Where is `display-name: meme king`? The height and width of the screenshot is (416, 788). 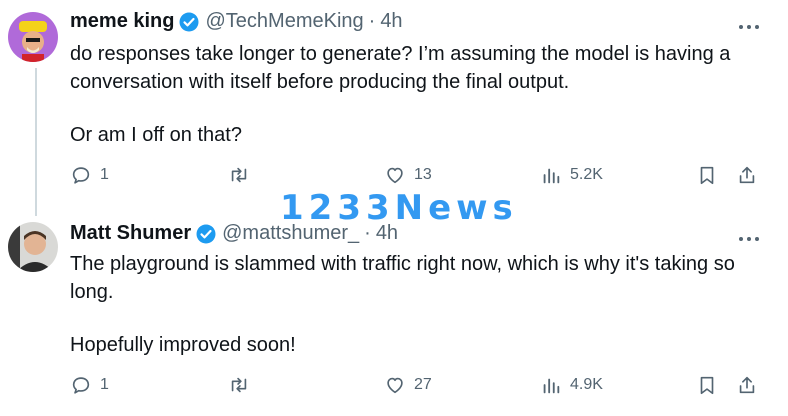
display-name: meme king is located at coordinates (122, 21).